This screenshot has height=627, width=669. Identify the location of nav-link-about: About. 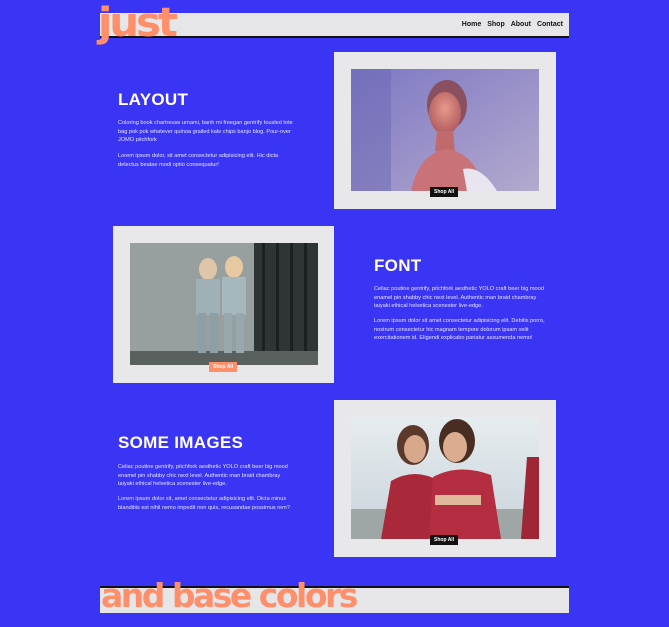
(521, 24).